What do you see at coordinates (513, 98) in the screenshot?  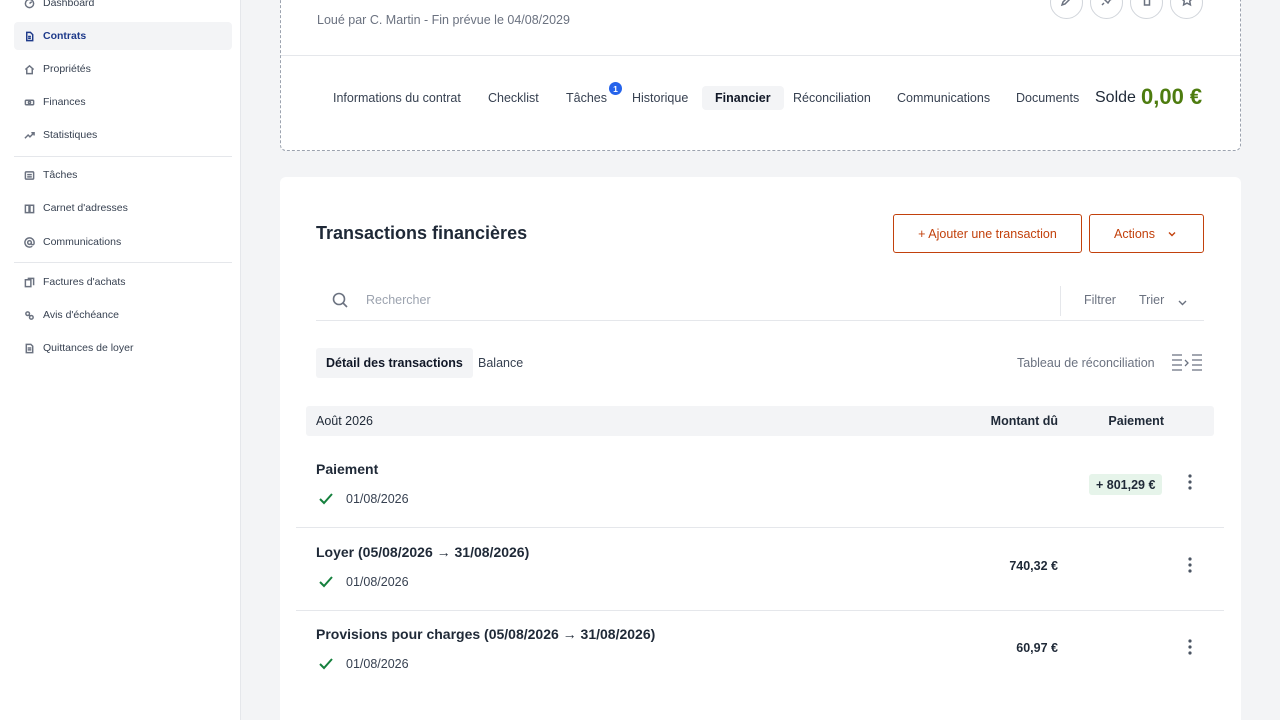 I see `tab-checklist: Checklist` at bounding box center [513, 98].